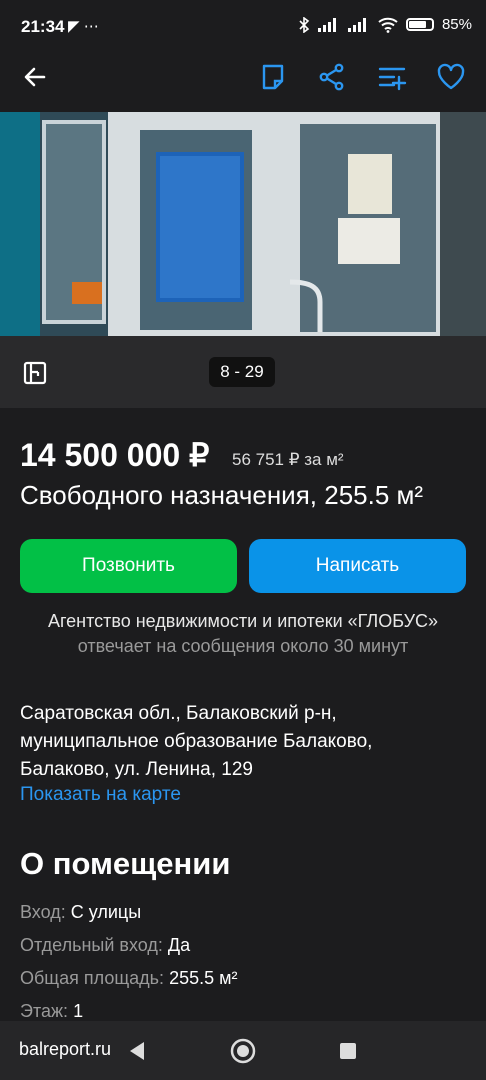 The image size is (486, 1080). What do you see at coordinates (243, 646) in the screenshot?
I see `response-time: отвечает на сообщения около 30 минут` at bounding box center [243, 646].